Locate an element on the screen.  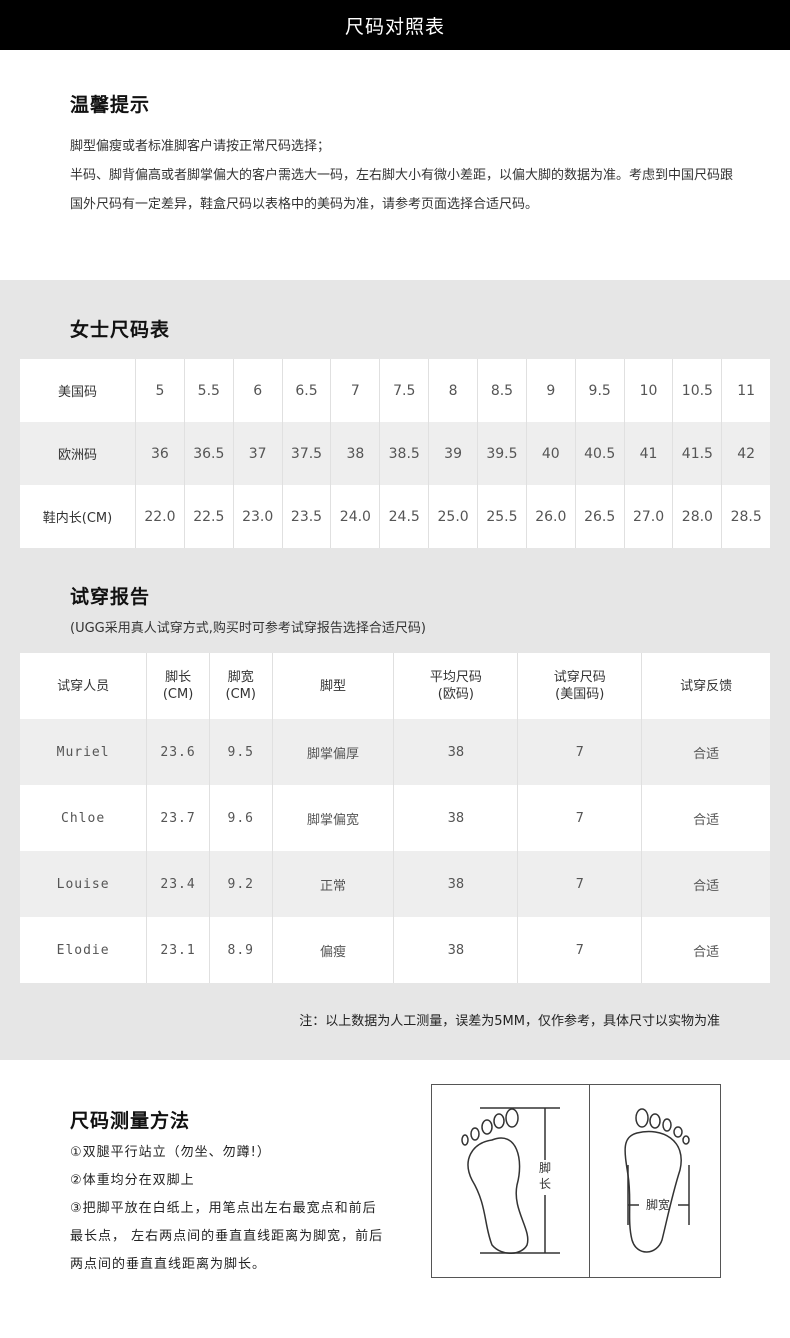
size-cell: 8 is located at coordinates (453, 390).